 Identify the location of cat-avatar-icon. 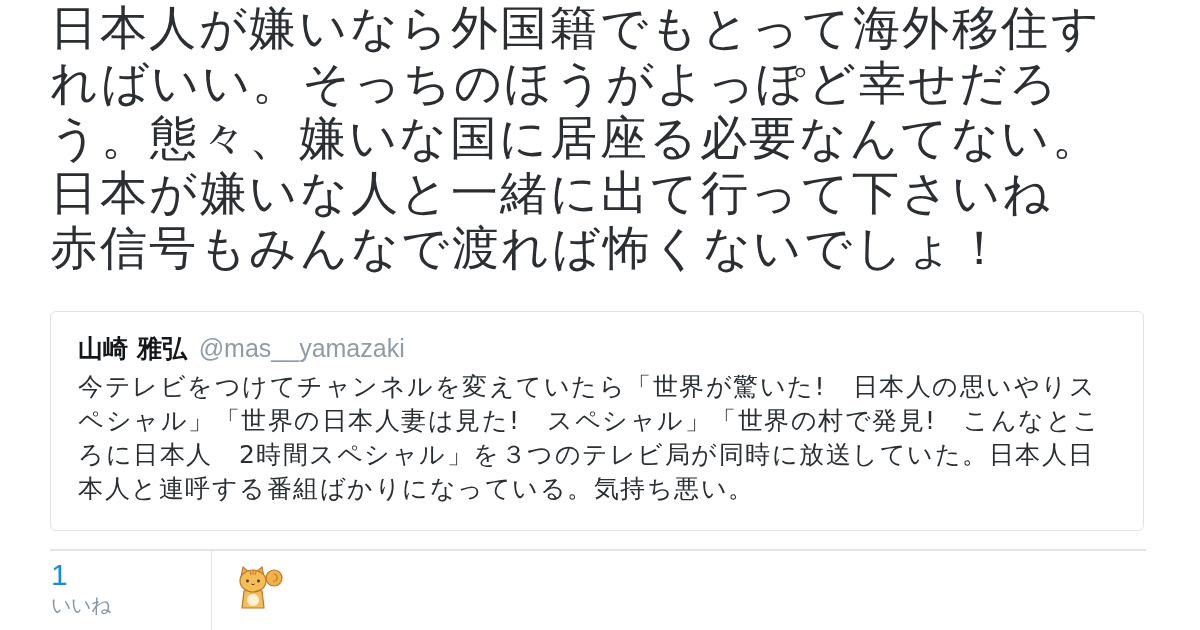
(261, 588).